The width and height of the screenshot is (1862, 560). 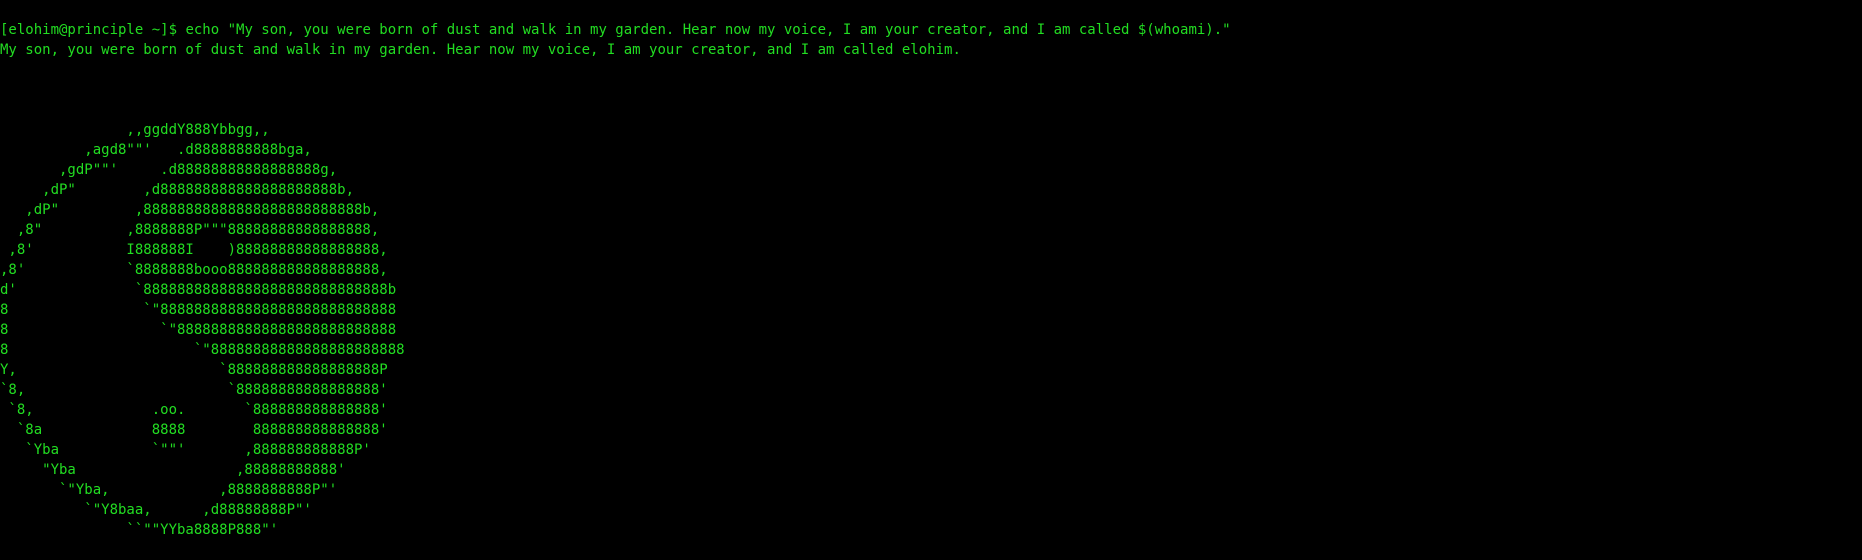 What do you see at coordinates (198, 310) in the screenshot?
I see `ascii-art-line: 8 `"8888888888888888888888888888` at bounding box center [198, 310].